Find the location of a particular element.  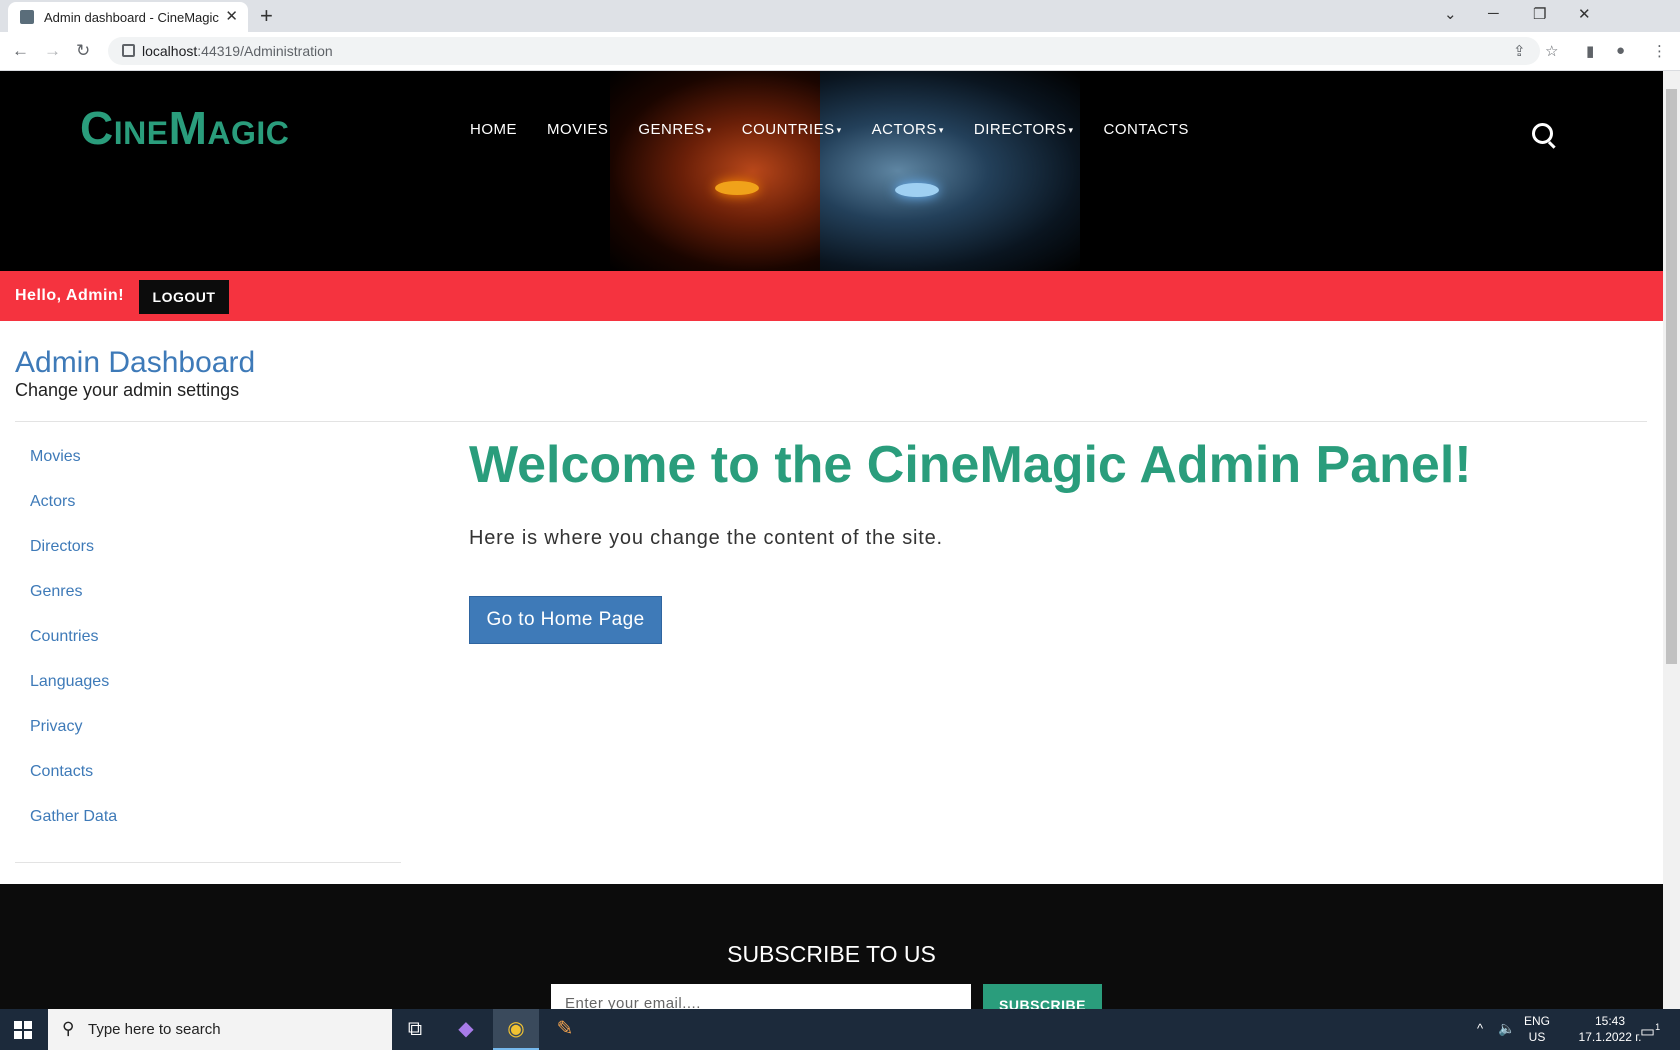

sidebar-item-actors: Actors is located at coordinates (73, 513).